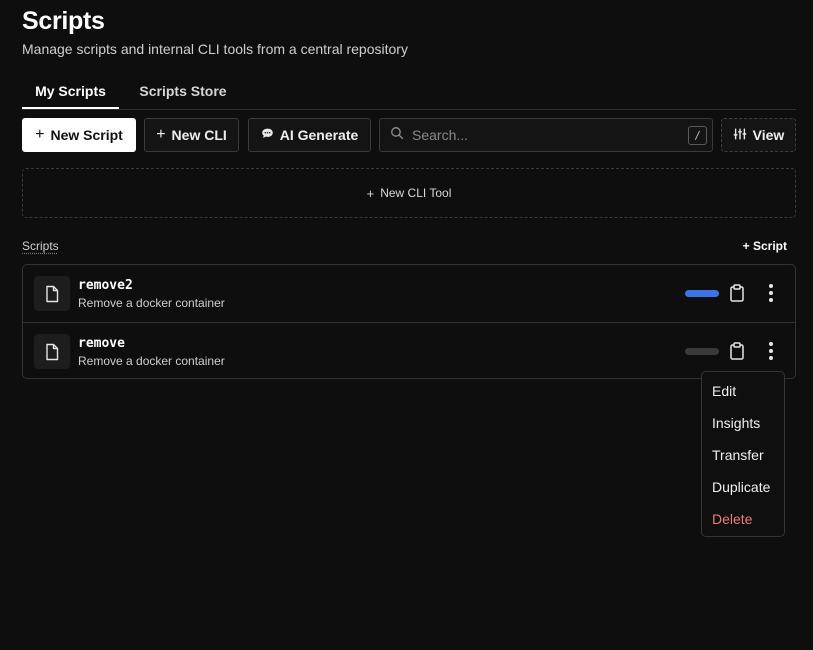 This screenshot has width=813, height=650. Describe the element at coordinates (183, 92) in the screenshot. I see `tab-scripts-store: Scripts Store` at that location.